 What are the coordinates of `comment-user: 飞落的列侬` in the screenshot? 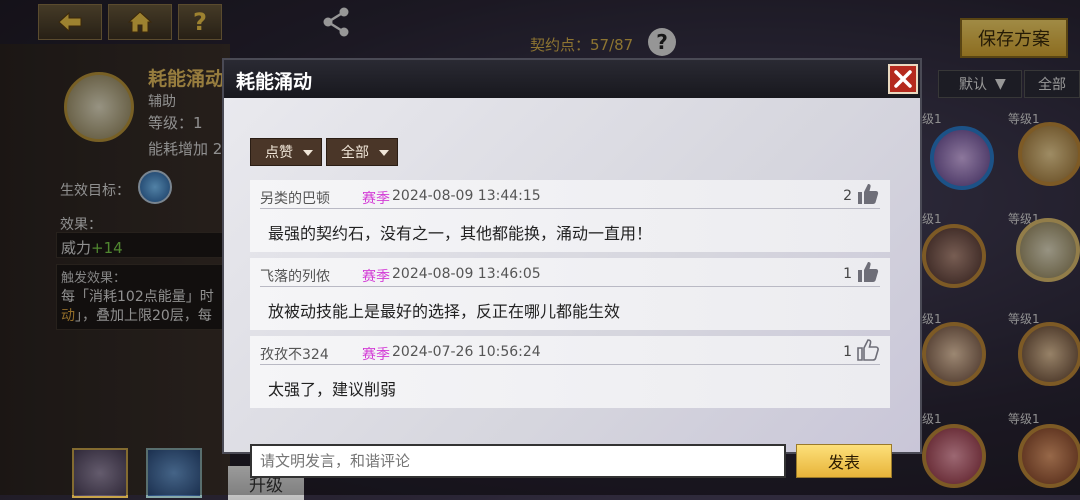 It's located at (295, 277).